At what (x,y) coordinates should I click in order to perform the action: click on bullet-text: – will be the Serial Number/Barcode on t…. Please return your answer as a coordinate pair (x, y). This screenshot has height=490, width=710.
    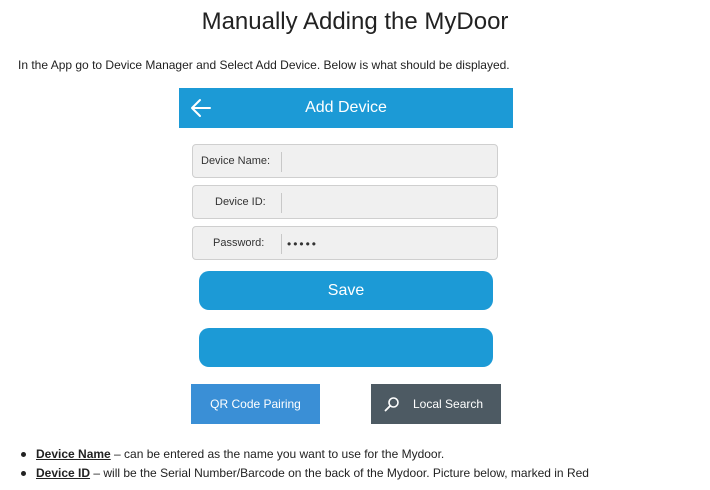
    Looking at the image, I should click on (339, 473).